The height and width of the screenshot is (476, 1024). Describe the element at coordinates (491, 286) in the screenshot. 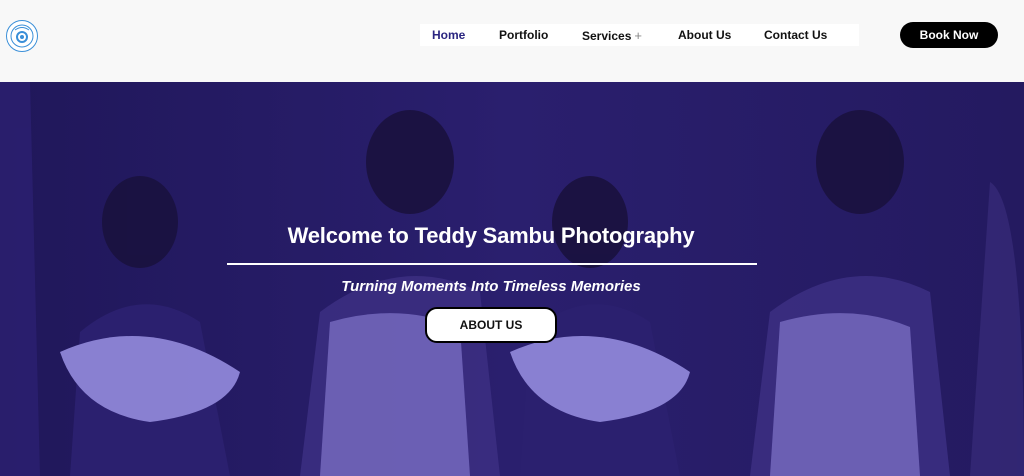

I see `hero-subtitle: Turning Moments Into Timeless Memories` at that location.